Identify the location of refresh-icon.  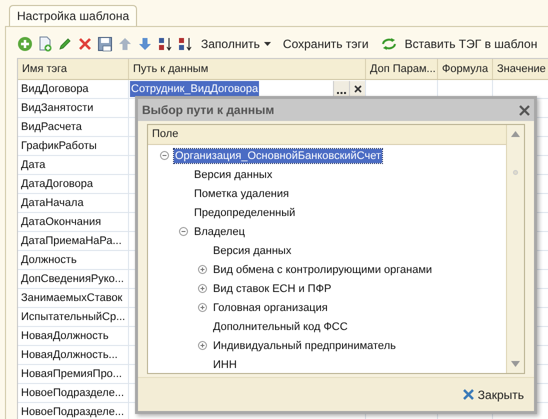
(388, 44).